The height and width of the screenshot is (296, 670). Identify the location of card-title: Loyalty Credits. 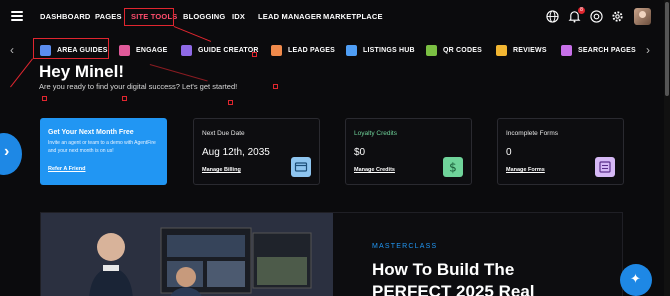
(375, 133).